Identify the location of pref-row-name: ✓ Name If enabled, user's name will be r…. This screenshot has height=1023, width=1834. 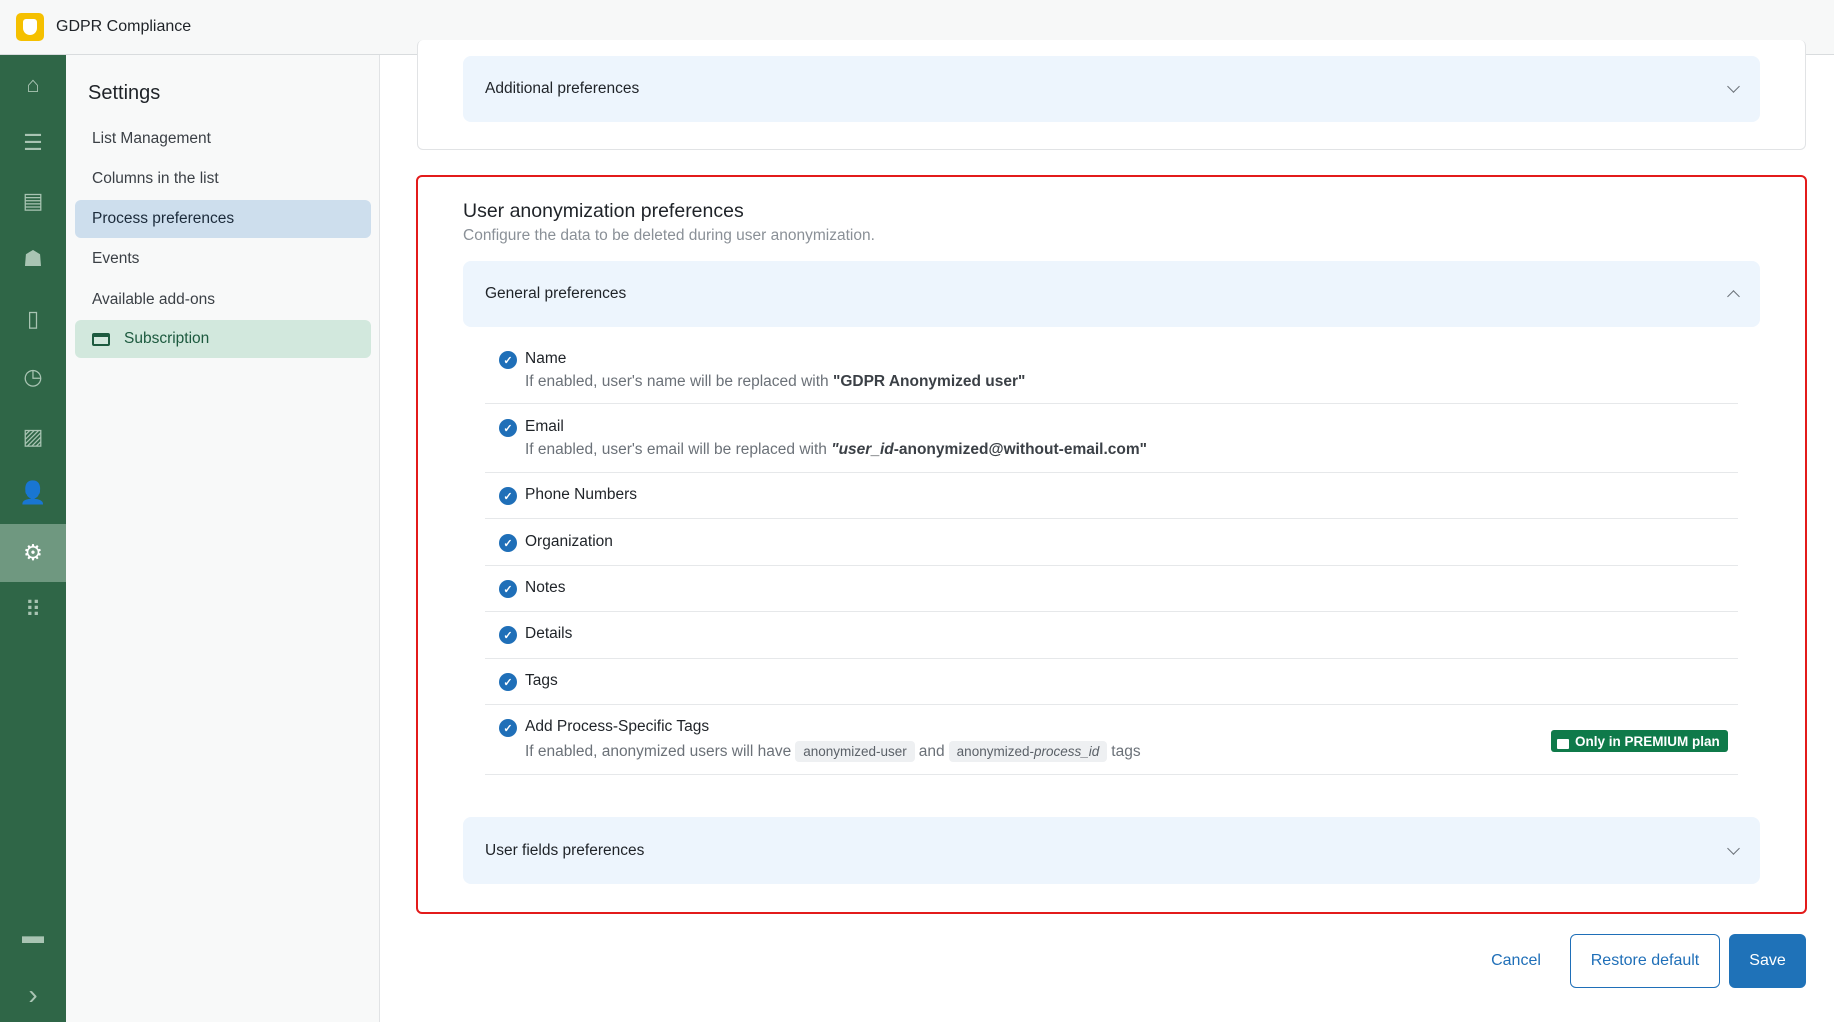
(1111, 372).